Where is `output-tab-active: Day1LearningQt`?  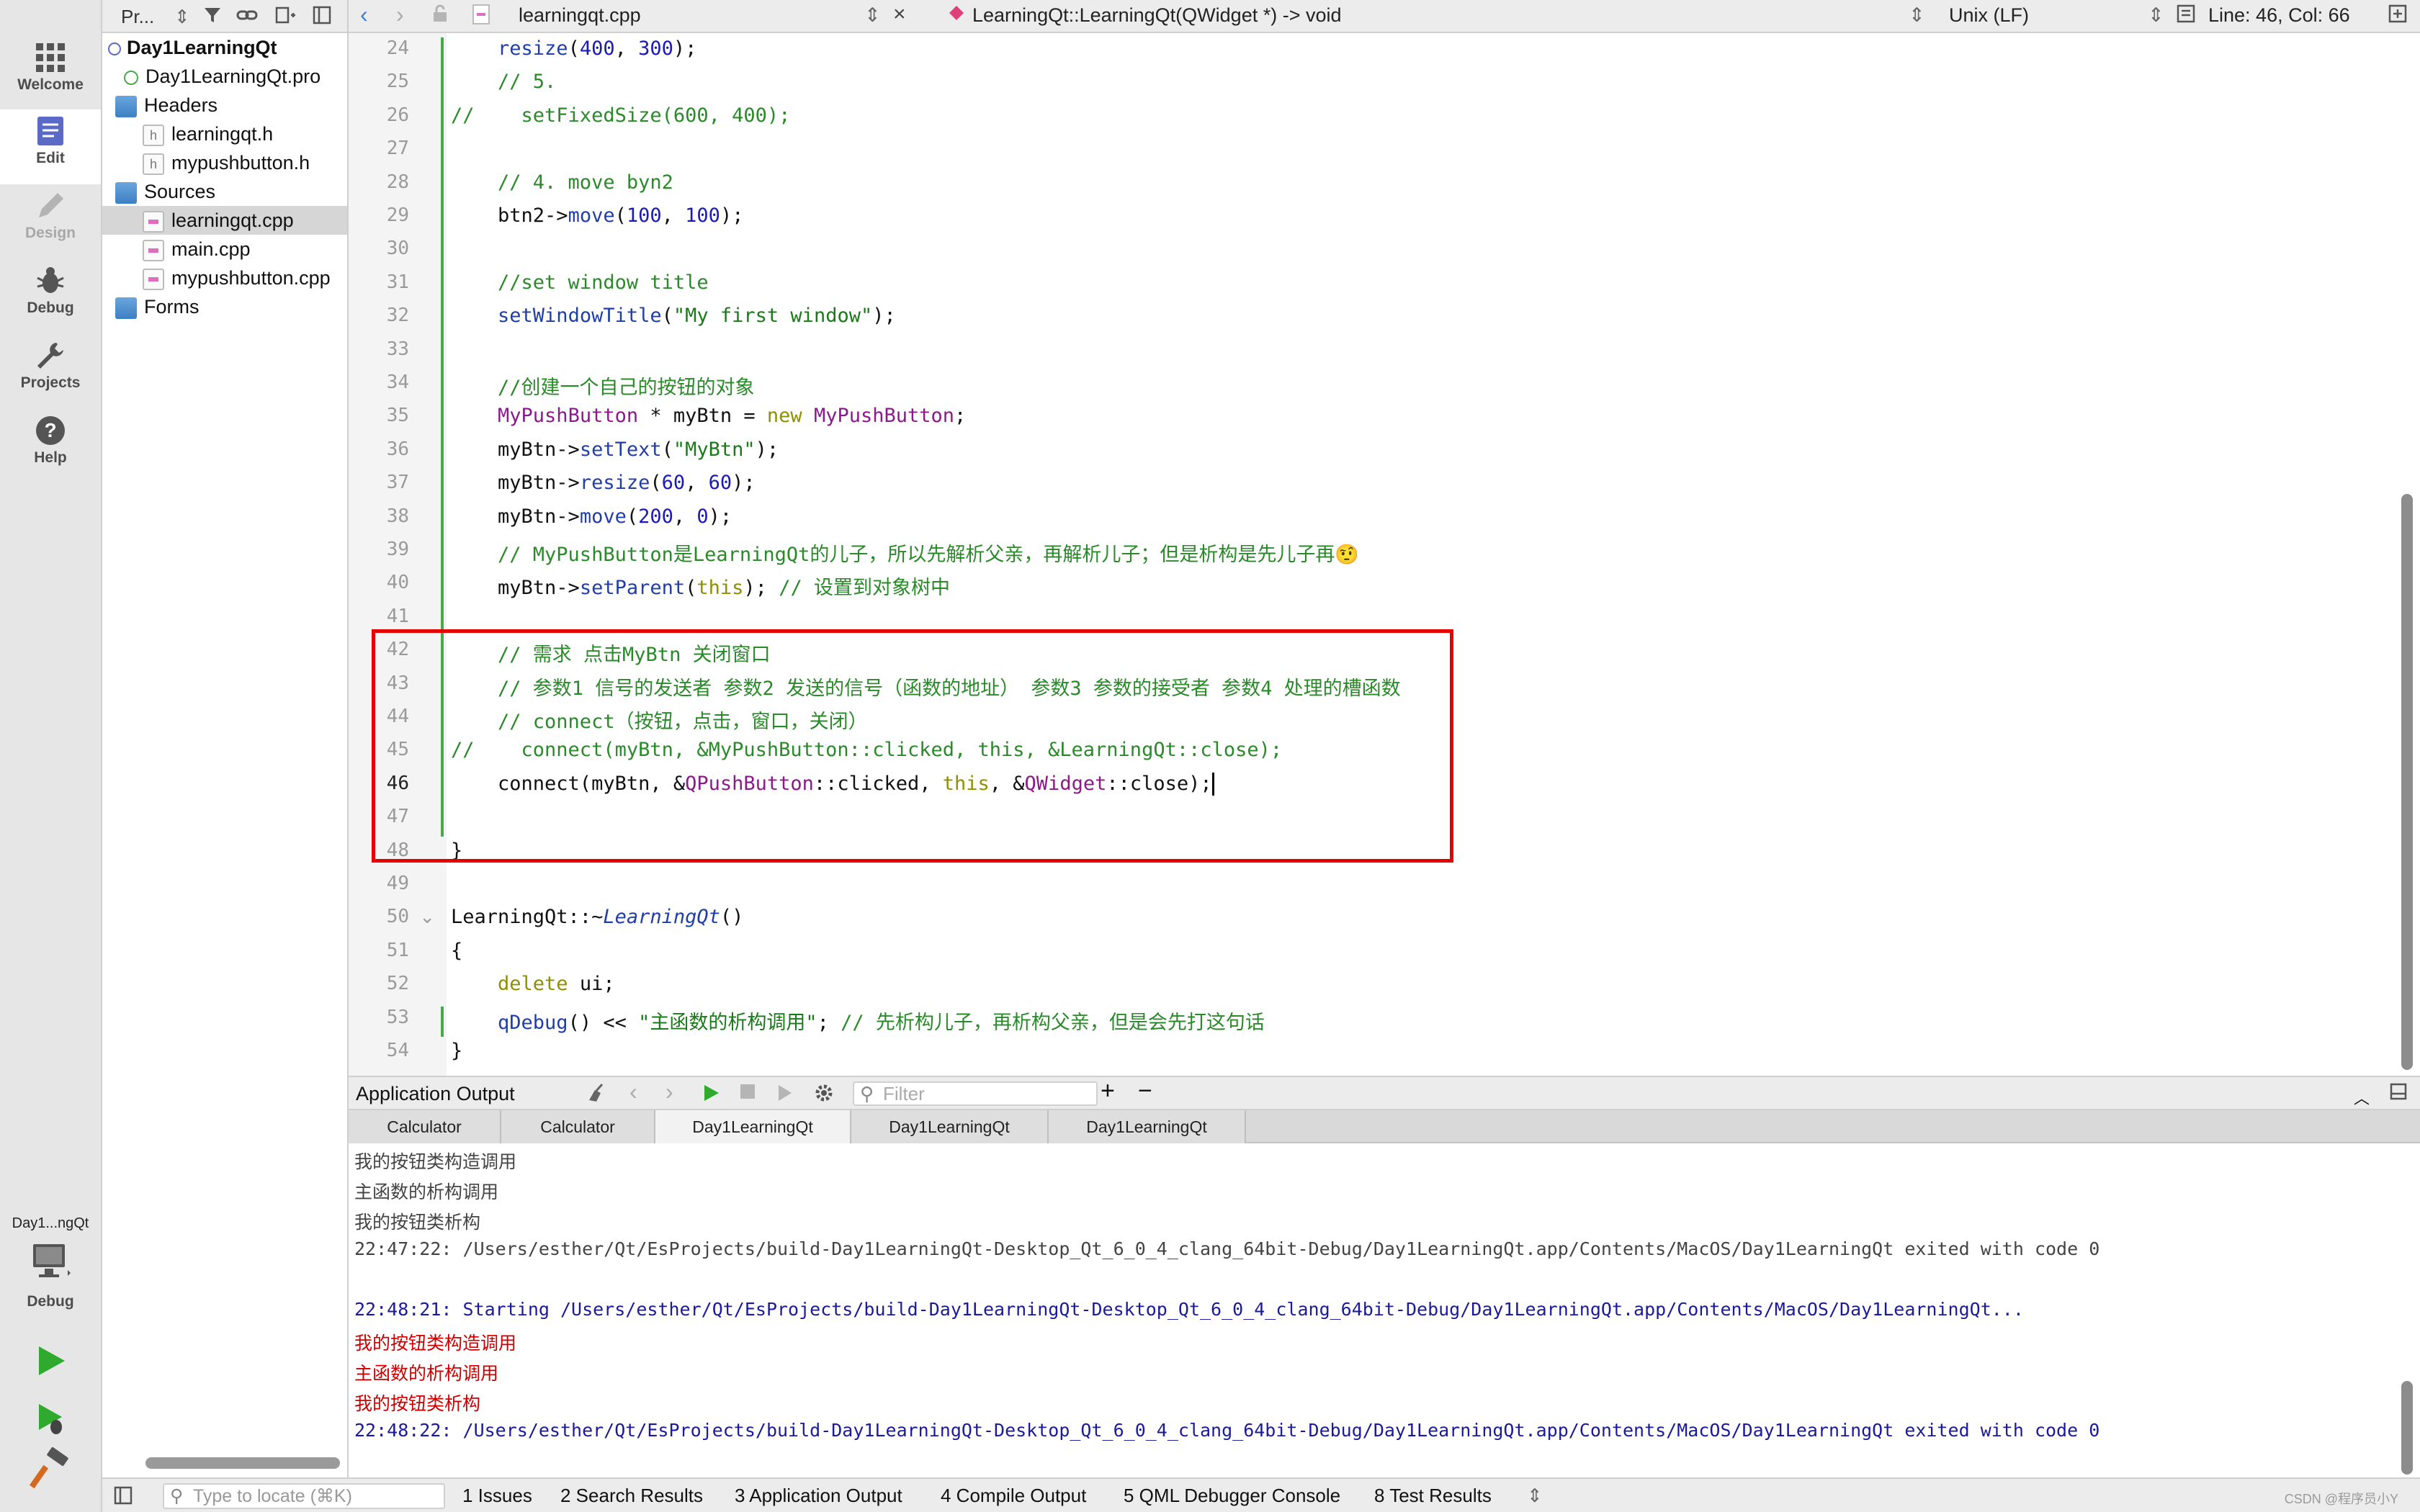
output-tab-active: Day1LearningQt is located at coordinates (753, 1126).